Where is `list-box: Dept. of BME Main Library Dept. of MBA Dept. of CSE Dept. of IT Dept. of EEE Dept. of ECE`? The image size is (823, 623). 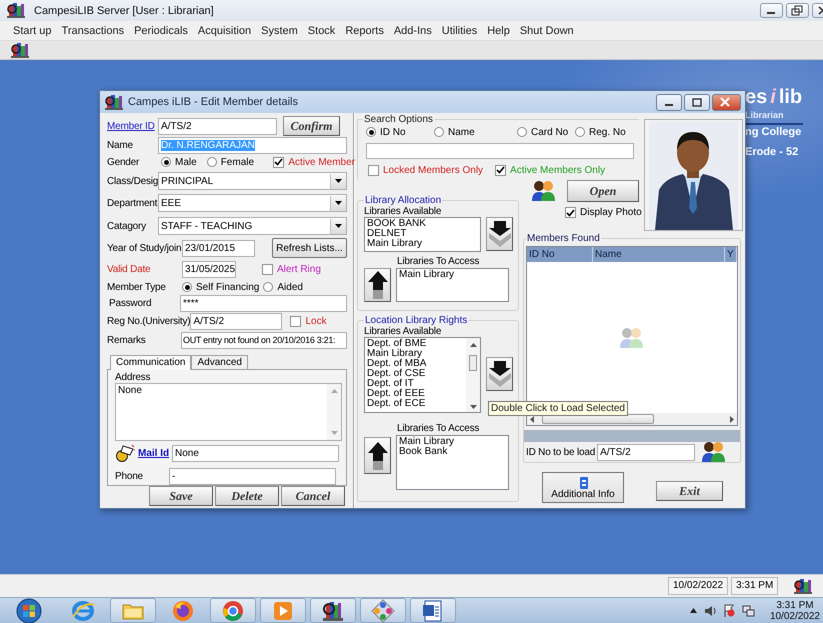 list-box: Dept. of BME Main Library Dept. of MBA Dept. of CSE Dept. of IT Dept. of EEE Dept. of ECE is located at coordinates (422, 375).